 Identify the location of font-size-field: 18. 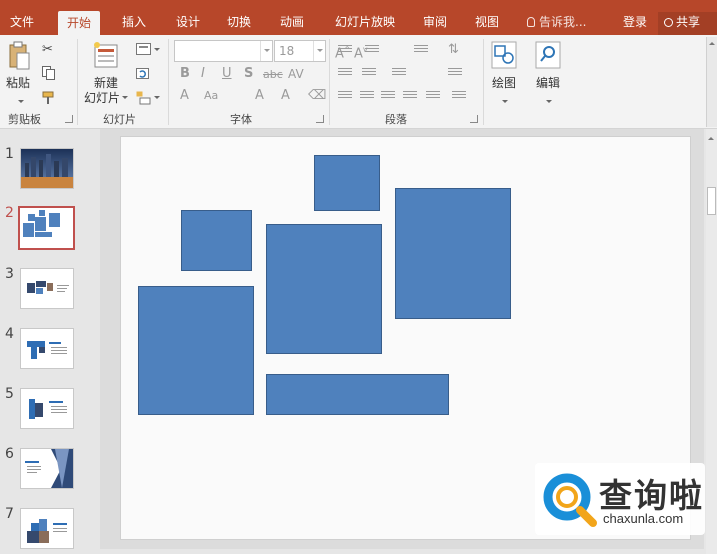
(300, 51).